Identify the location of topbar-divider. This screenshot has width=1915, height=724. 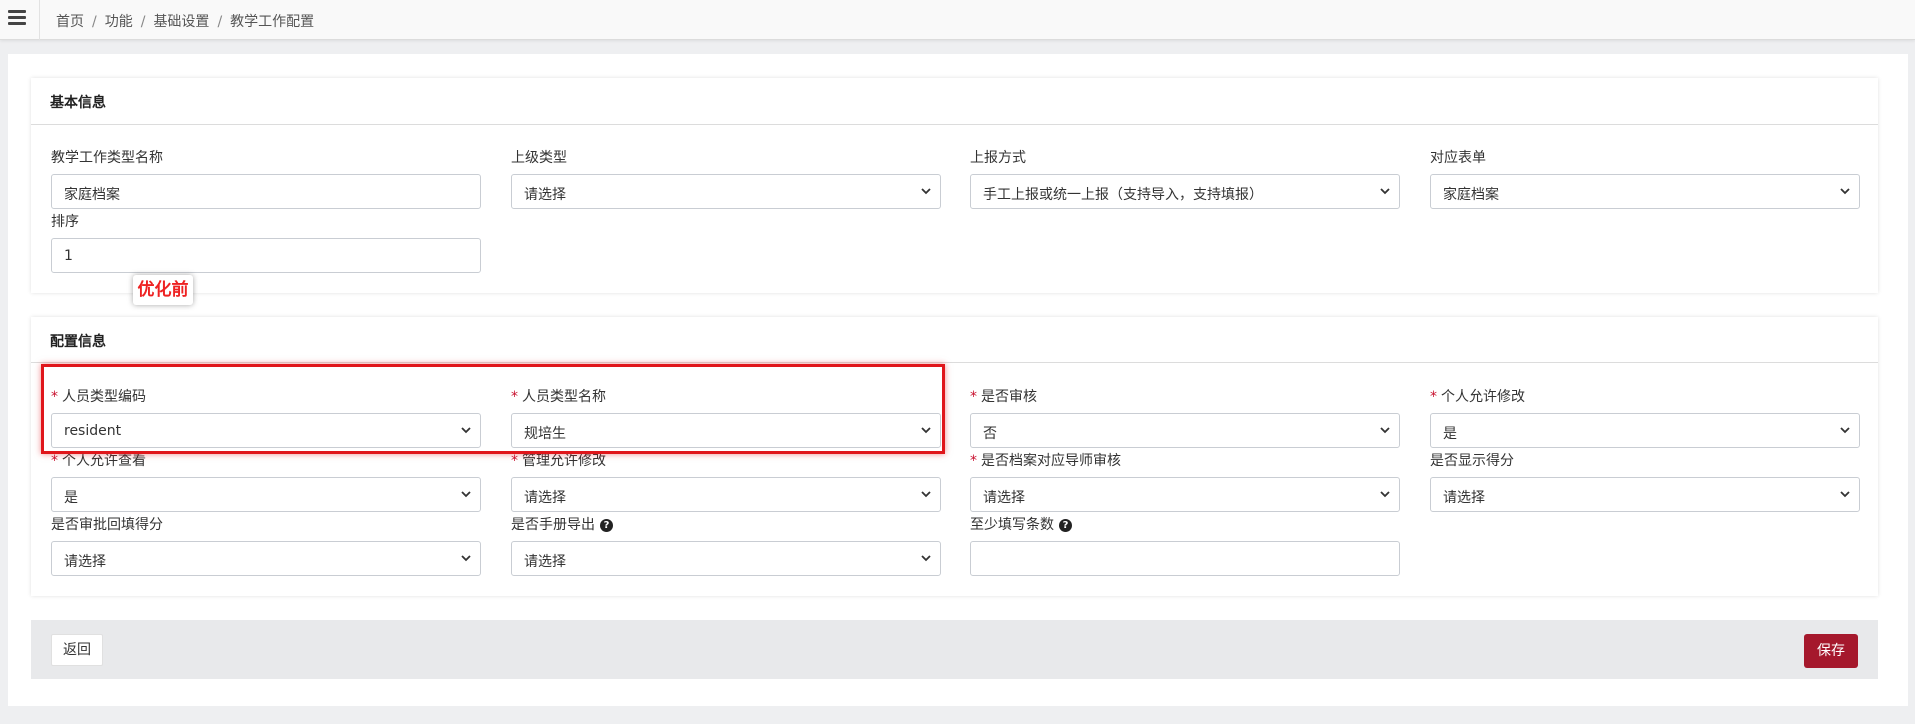
(39, 20).